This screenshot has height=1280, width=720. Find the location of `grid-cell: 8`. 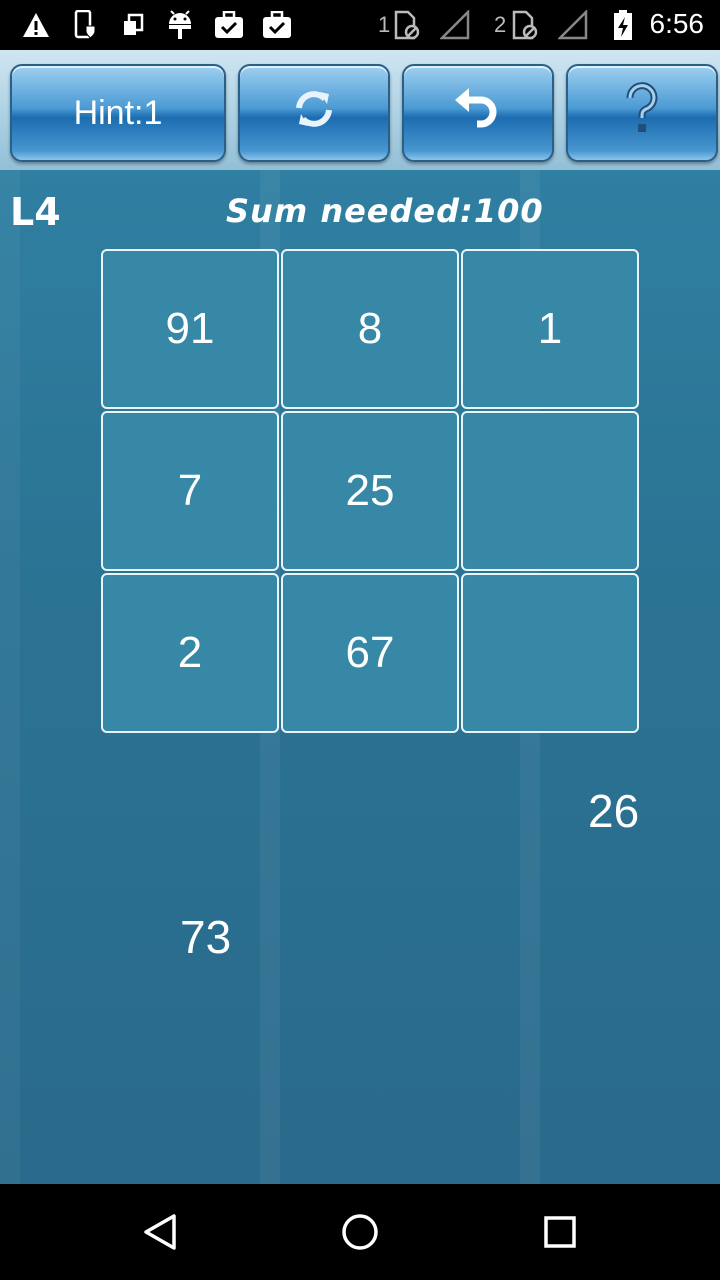

grid-cell: 8 is located at coordinates (370, 329).